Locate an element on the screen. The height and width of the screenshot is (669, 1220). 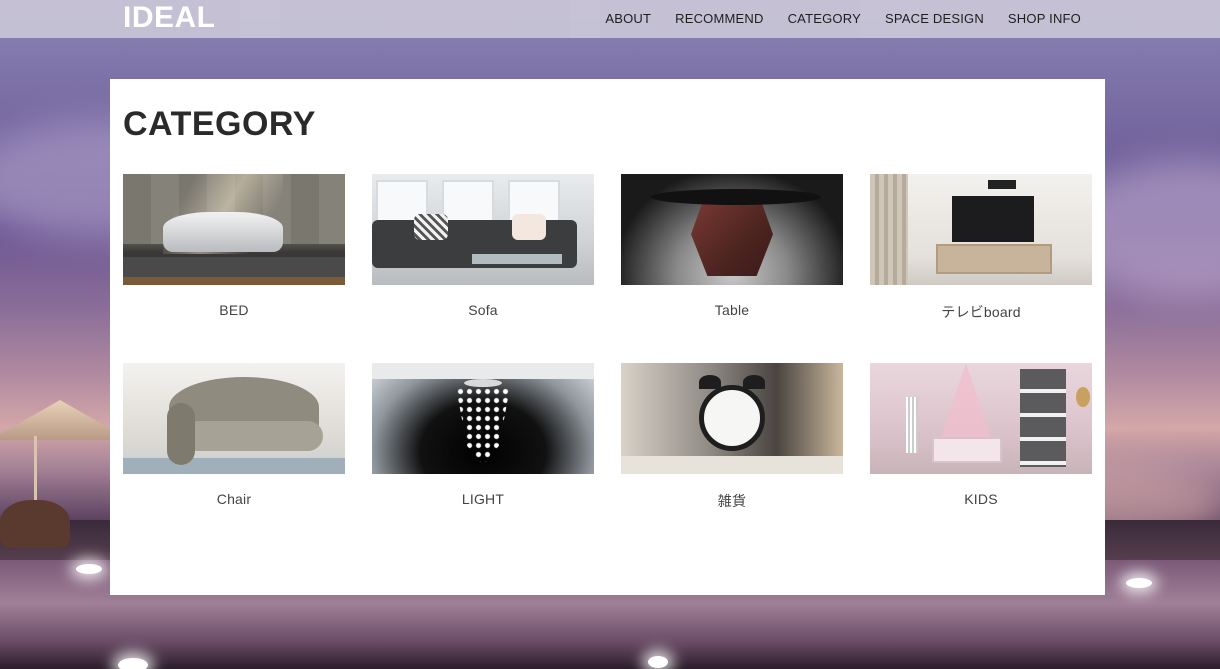
category-item-light: LIGHT is located at coordinates (483, 457).